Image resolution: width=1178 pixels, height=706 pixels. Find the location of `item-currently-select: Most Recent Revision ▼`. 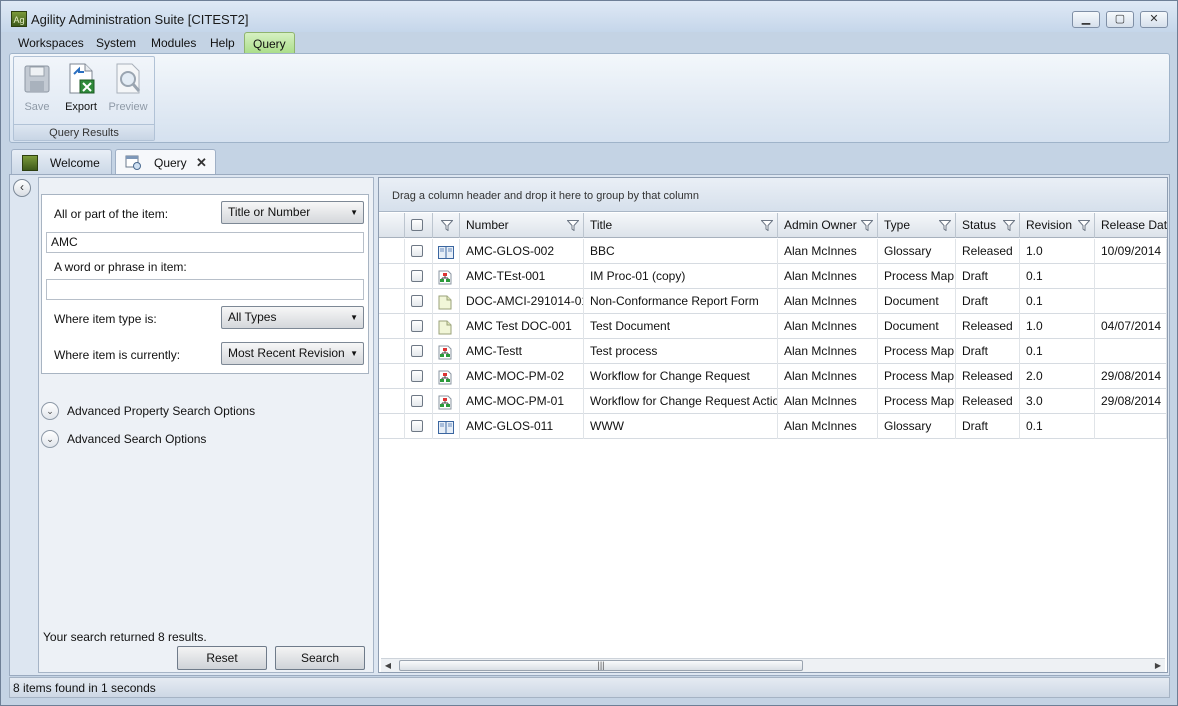

item-currently-select: Most Recent Revision ▼ is located at coordinates (292, 353).